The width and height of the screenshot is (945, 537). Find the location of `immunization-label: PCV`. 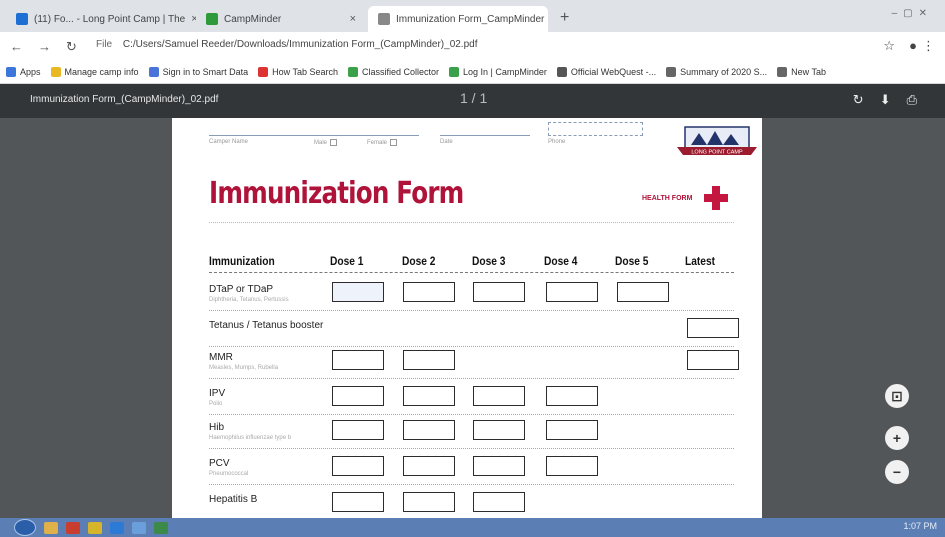

immunization-label: PCV is located at coordinates (219, 463).